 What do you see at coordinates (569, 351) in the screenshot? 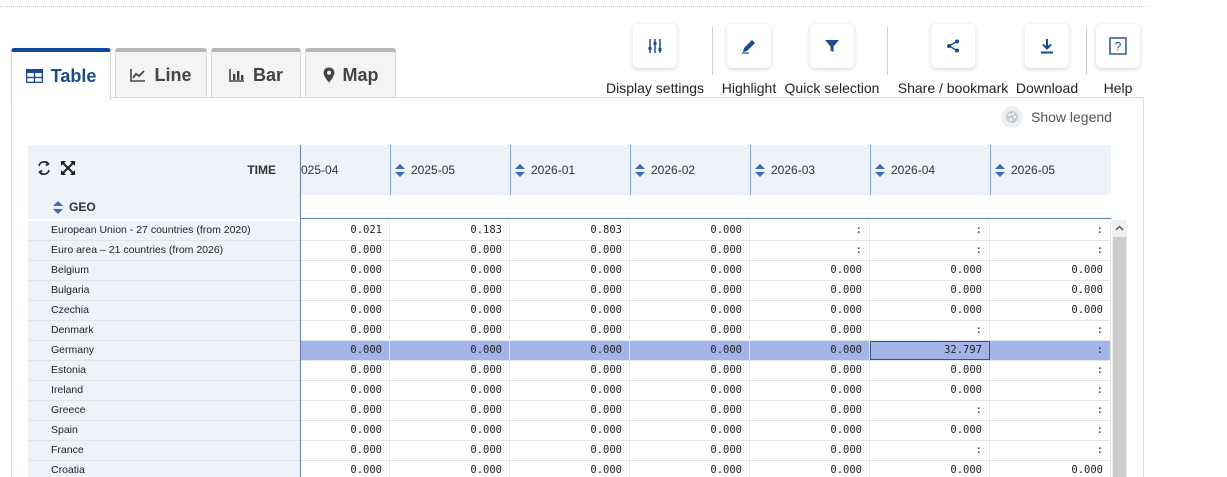
I see `table-row: Germany 0.000 0.000 0.000 0.000 0.000 32.797:` at bounding box center [569, 351].